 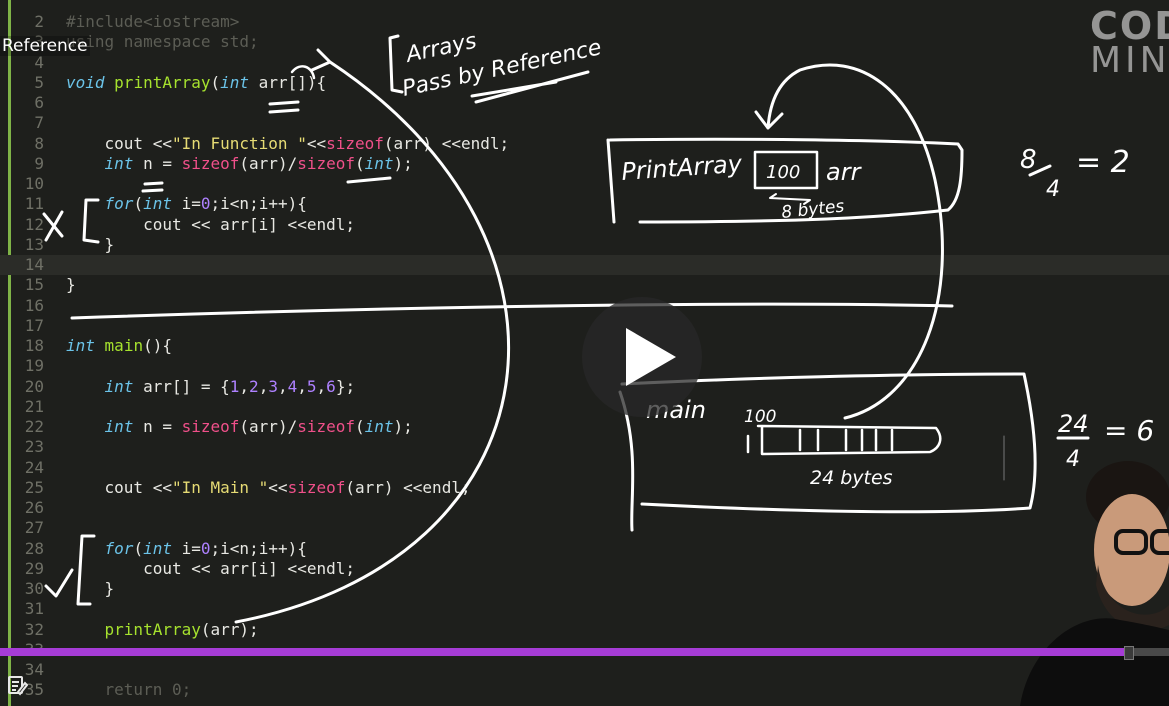 I want to click on pointer-value: 100, so click(x=783, y=172).